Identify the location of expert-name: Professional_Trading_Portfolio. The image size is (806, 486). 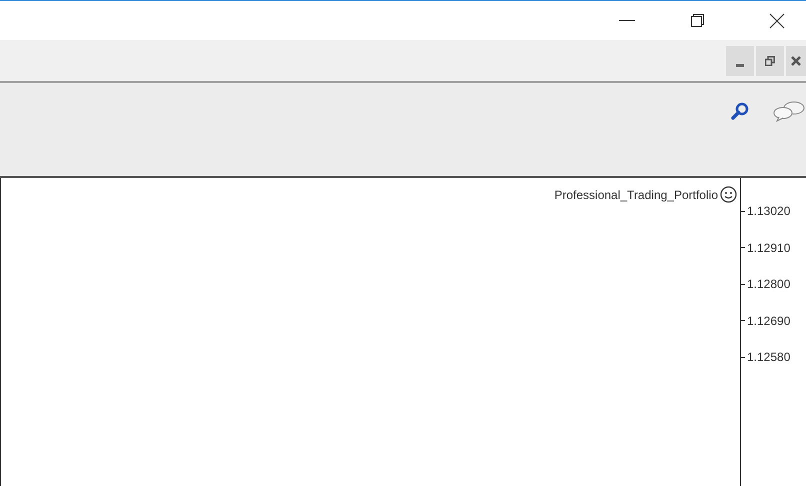
(636, 195).